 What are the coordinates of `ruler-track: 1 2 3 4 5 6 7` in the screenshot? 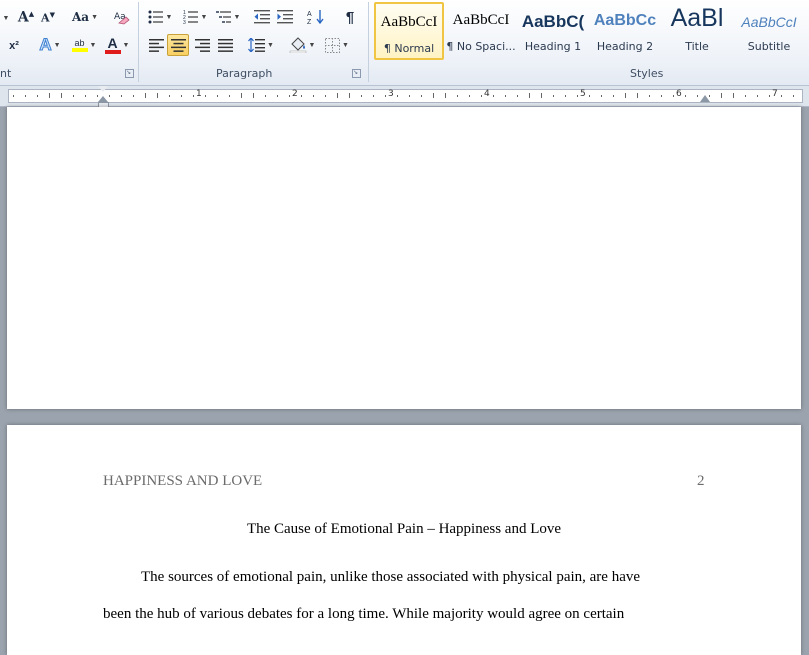 It's located at (405, 97).